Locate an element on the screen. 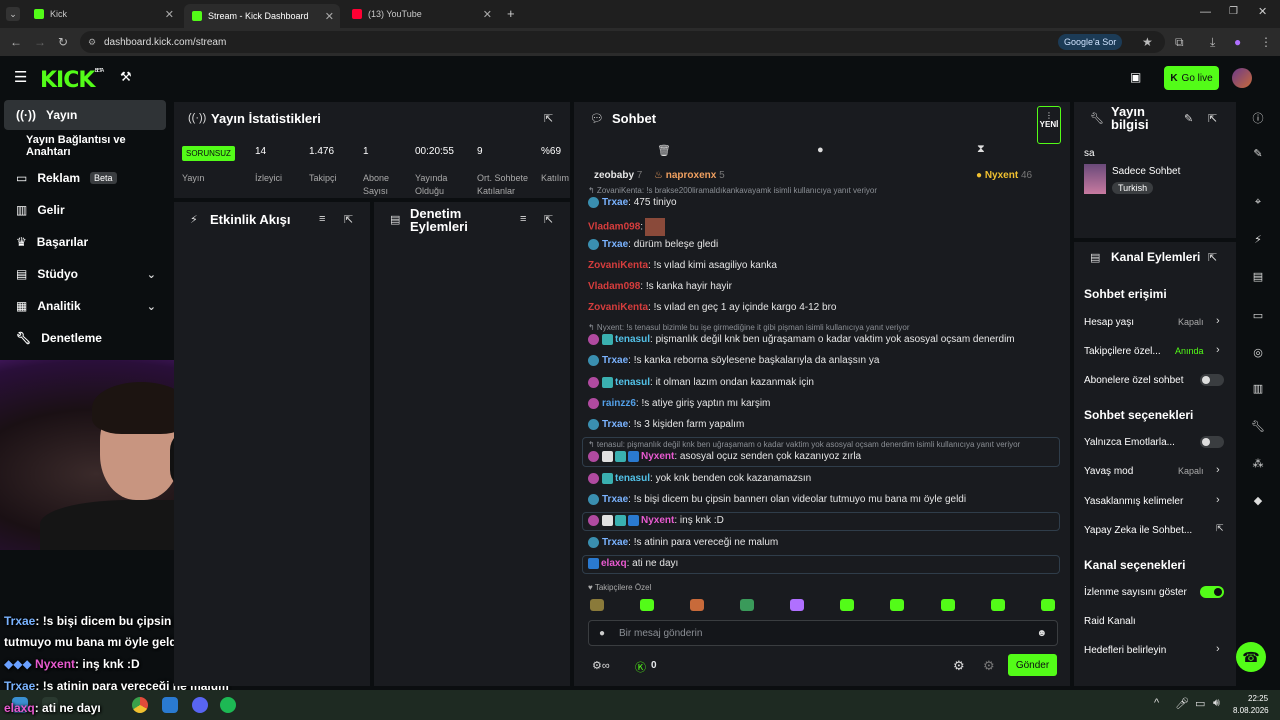 The image size is (1280, 720). raid-channel-row: Raid Kanalı is located at coordinates (1110, 621).